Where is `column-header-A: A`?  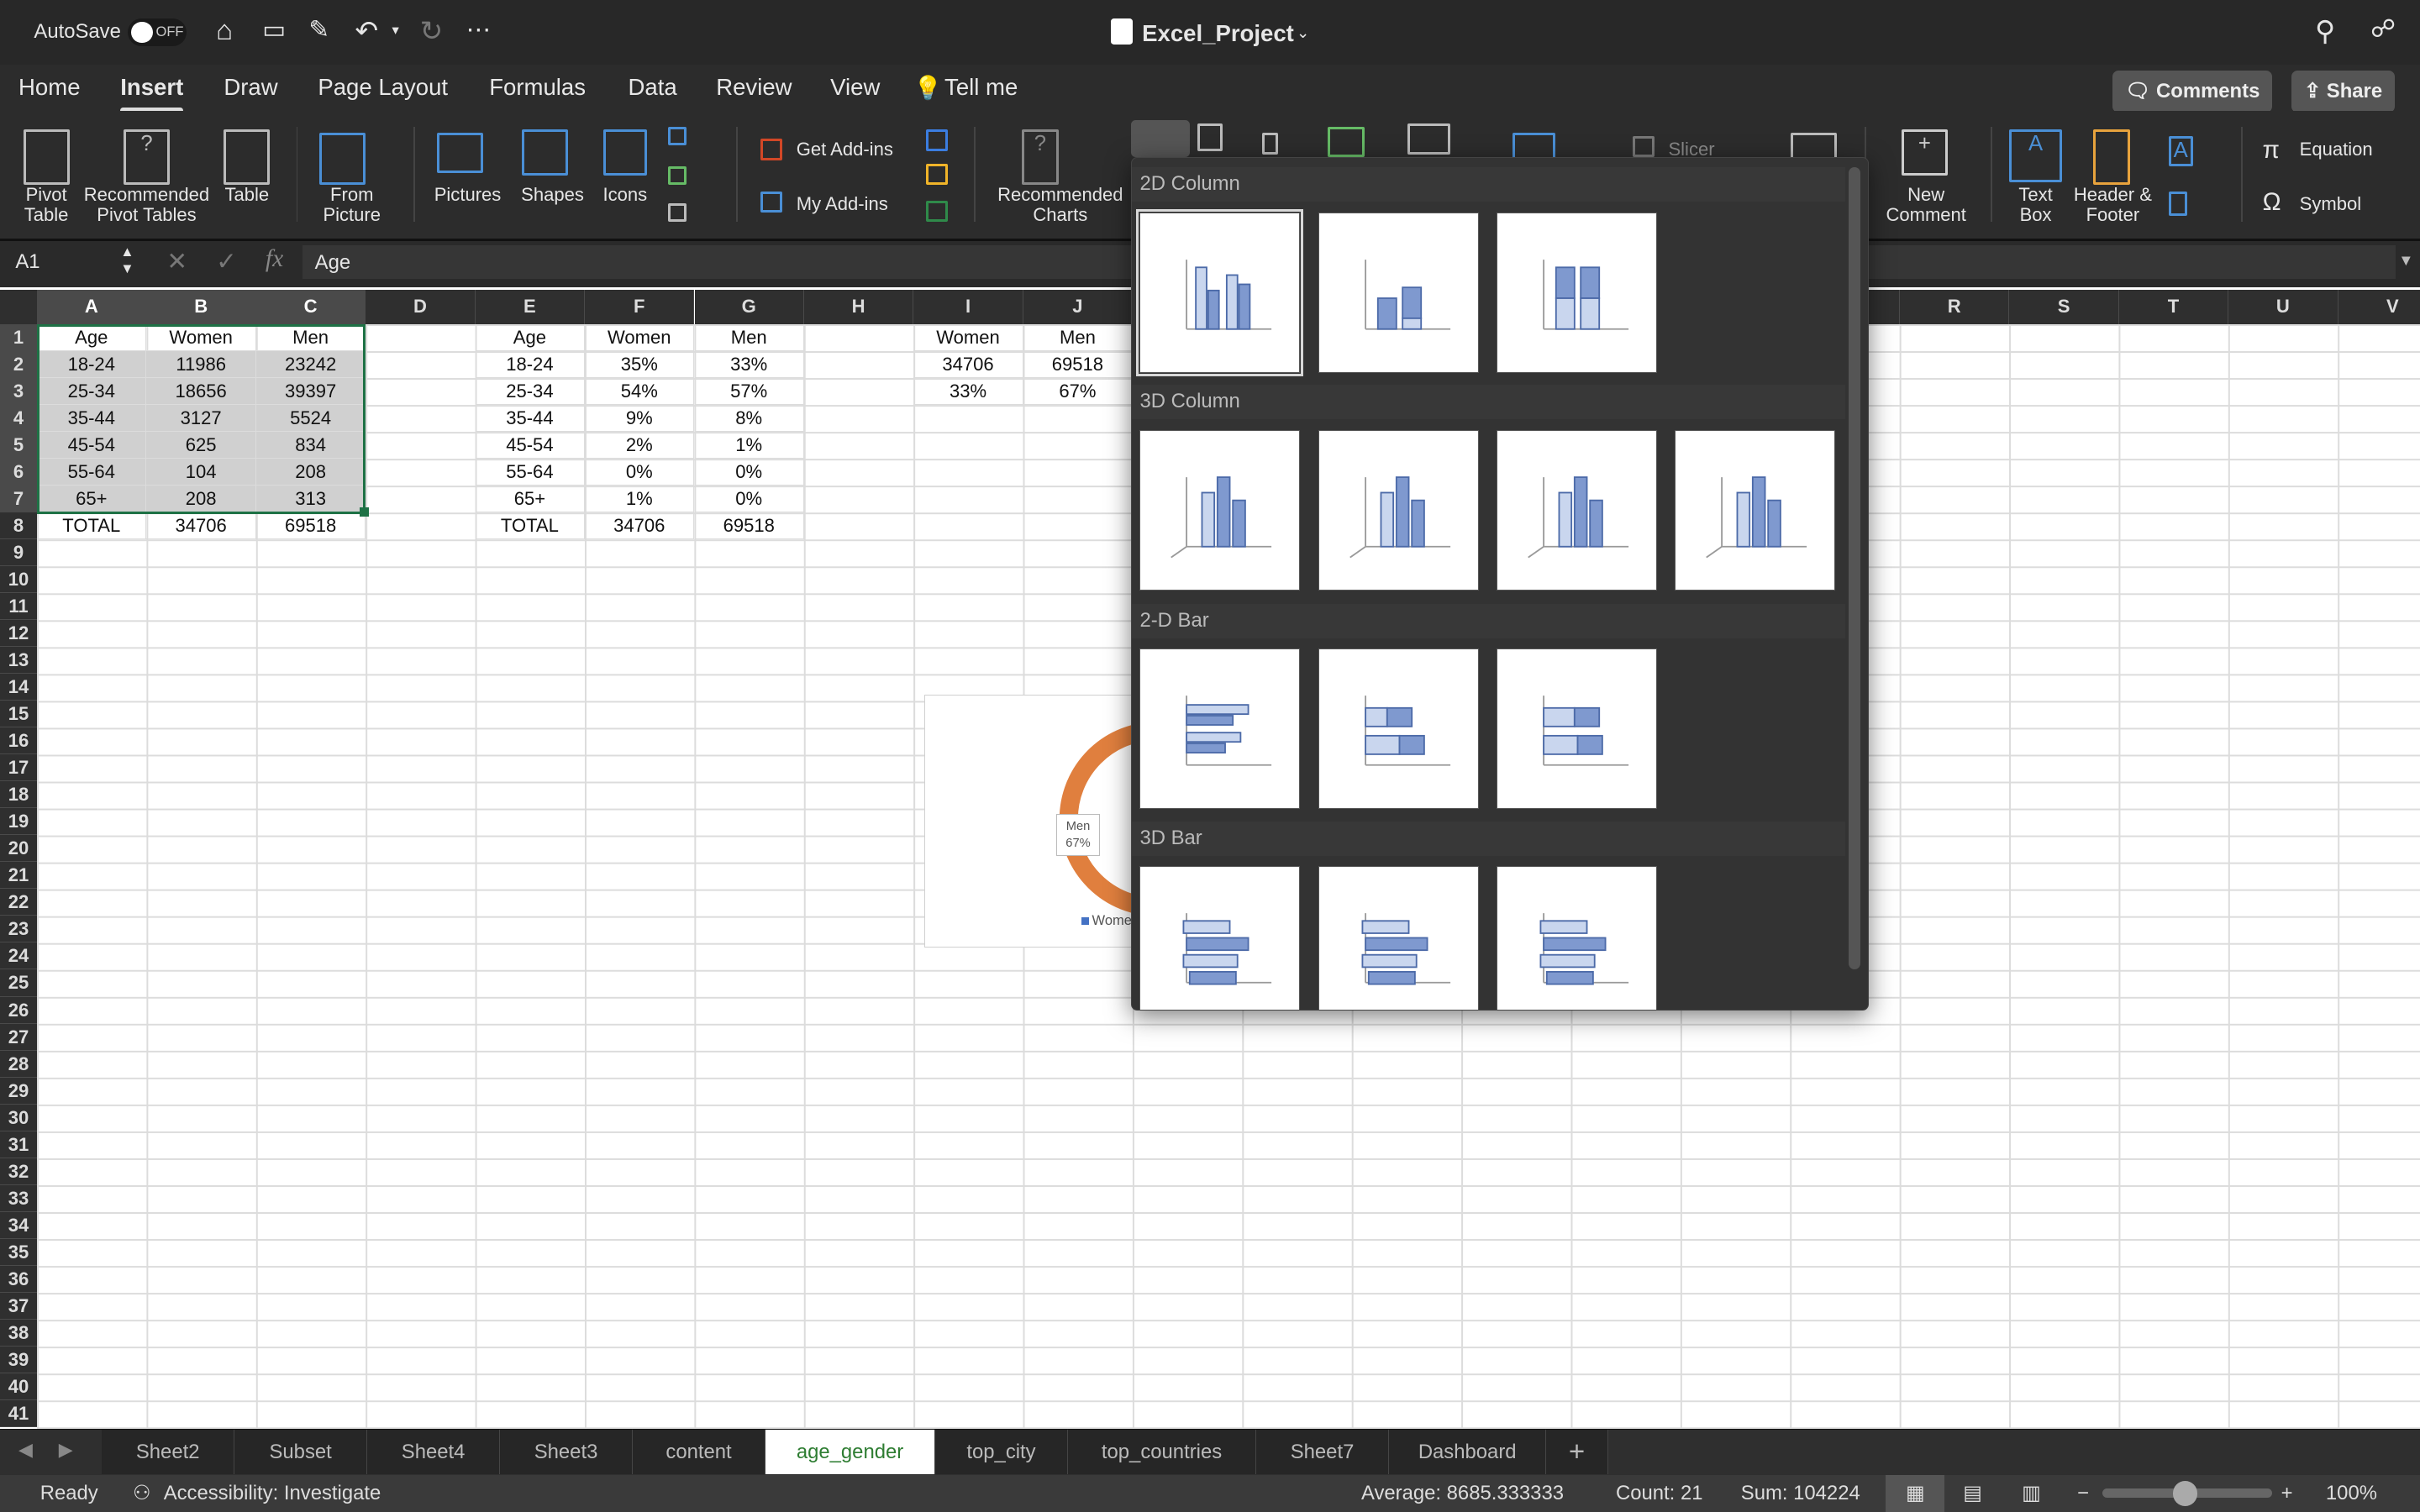
column-header-A: A is located at coordinates (92, 307).